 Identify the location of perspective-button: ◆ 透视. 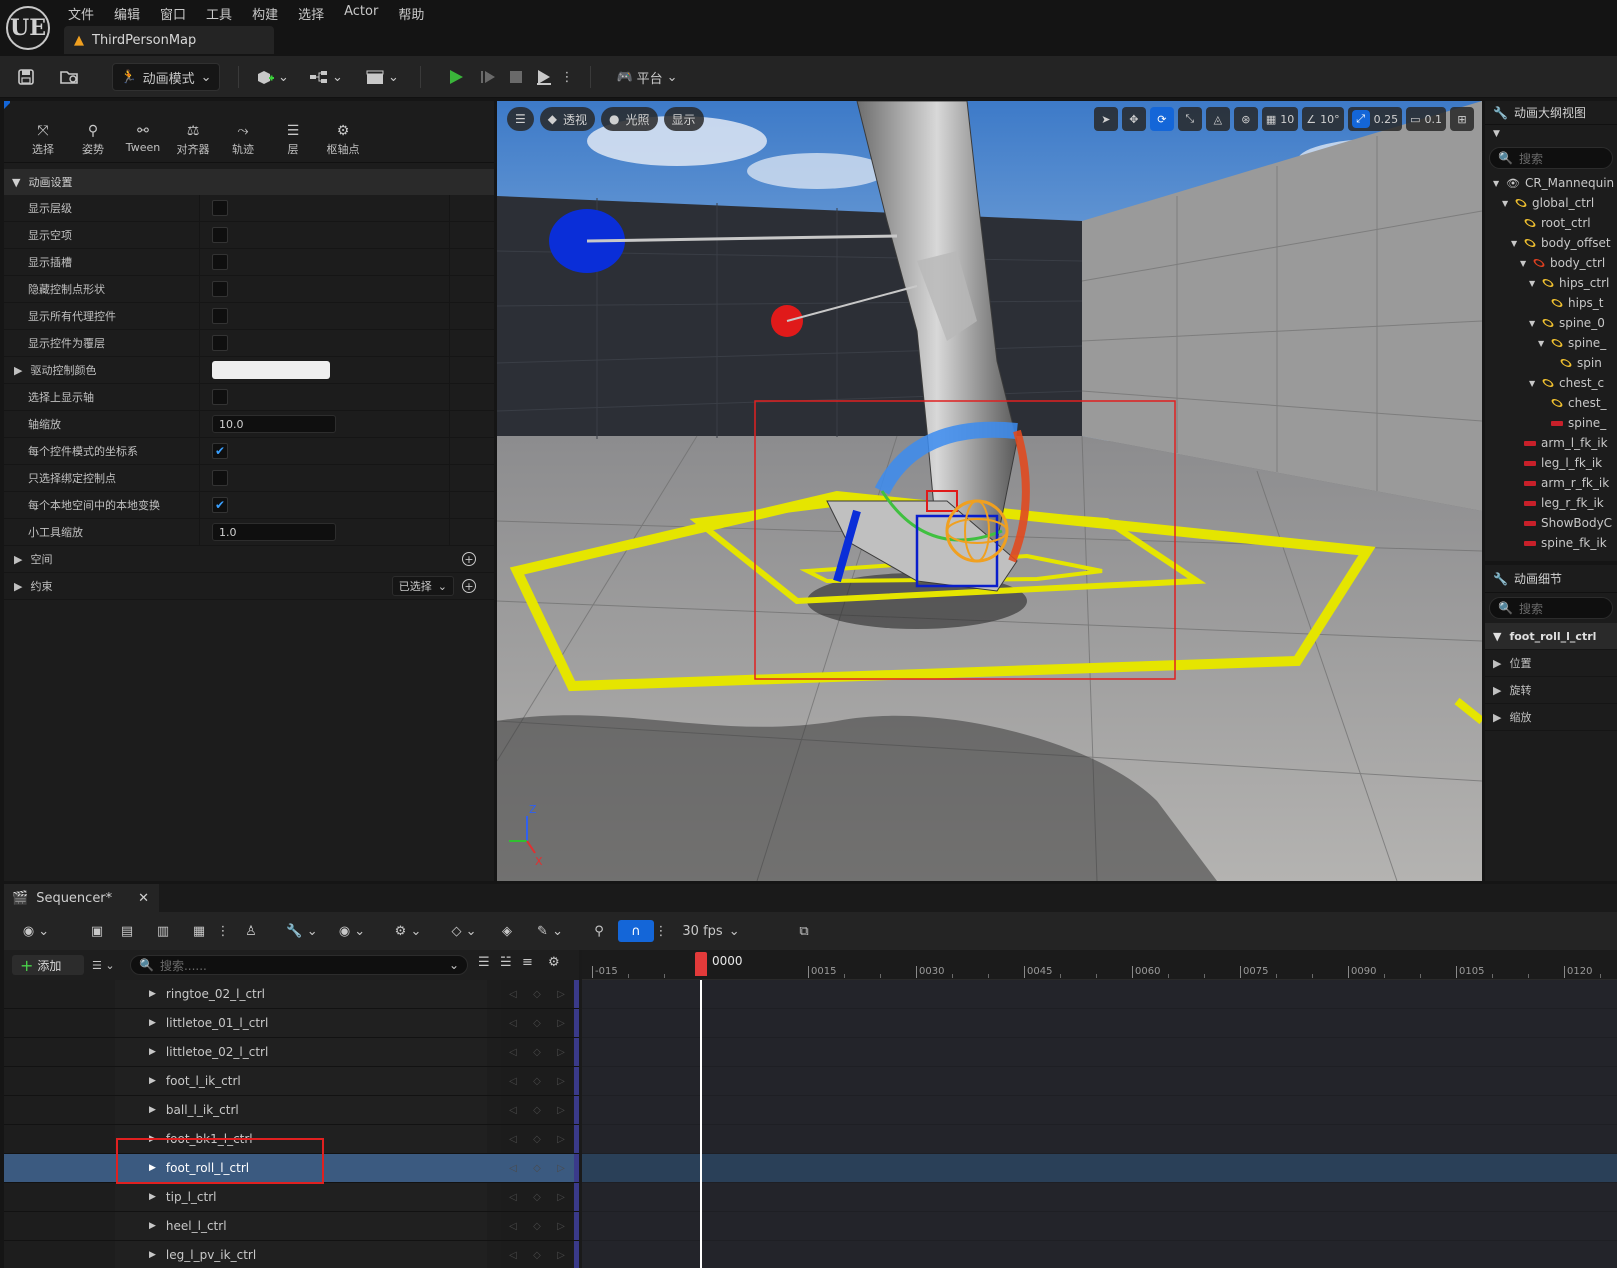
(567, 119).